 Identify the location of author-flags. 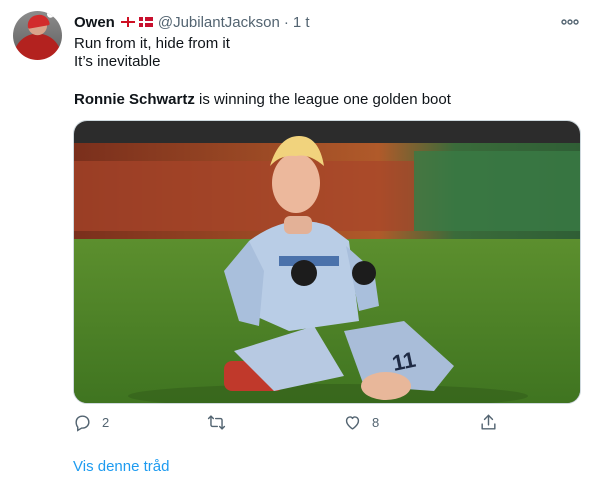
(135, 22).